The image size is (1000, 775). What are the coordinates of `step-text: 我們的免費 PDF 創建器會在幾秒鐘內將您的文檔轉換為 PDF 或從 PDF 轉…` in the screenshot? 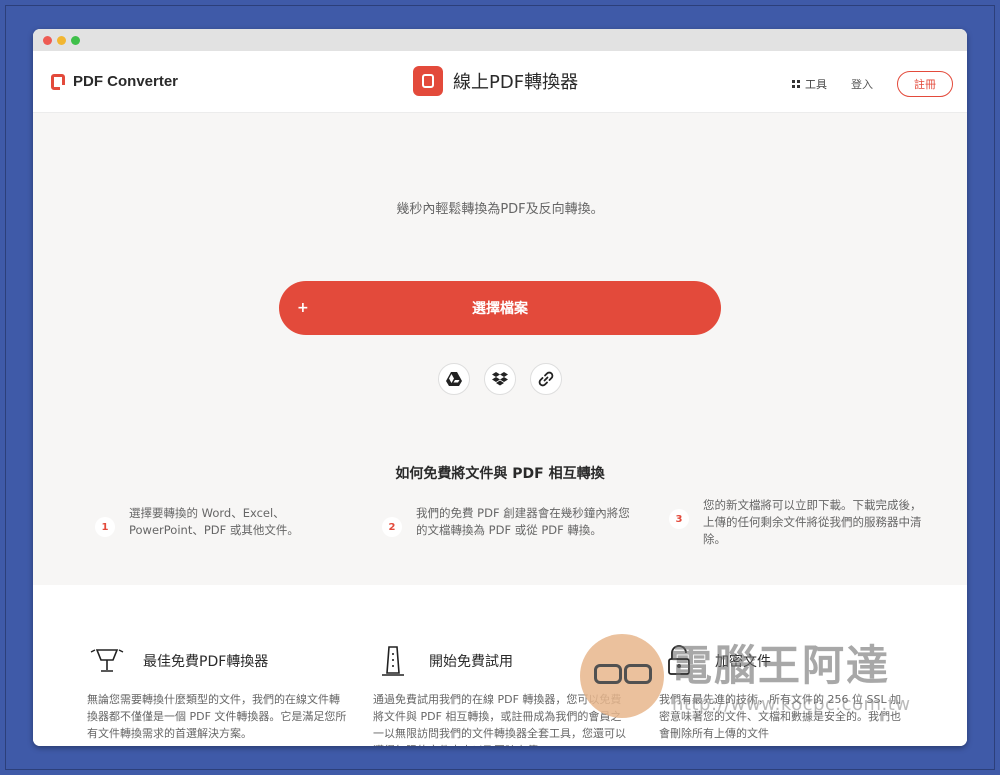 It's located at (523, 521).